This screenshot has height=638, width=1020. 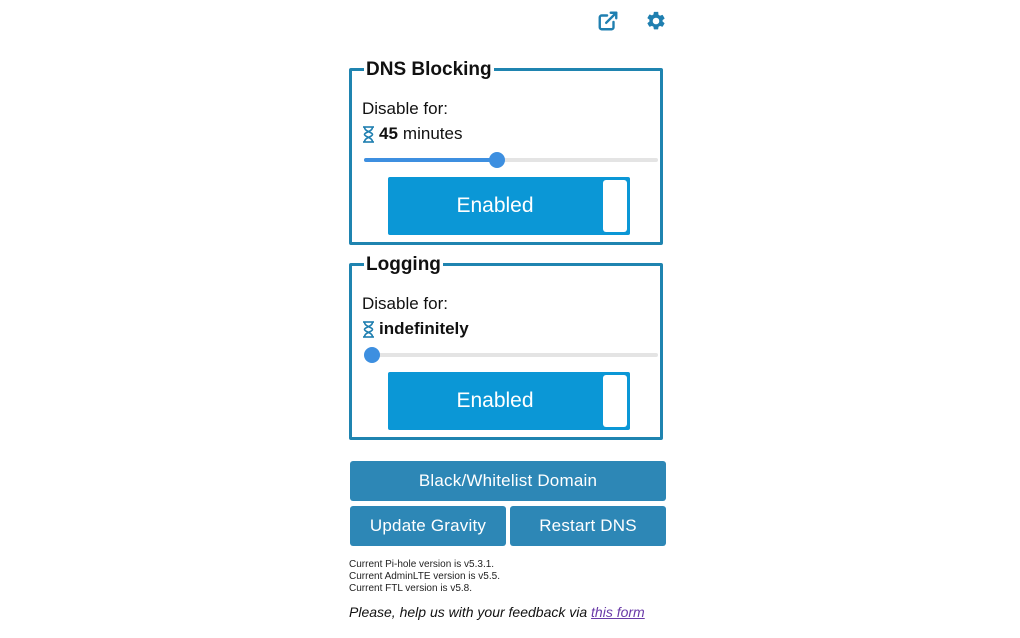 What do you see at coordinates (470, 612) in the screenshot?
I see `feedback-text: Please, help us with your feedback via` at bounding box center [470, 612].